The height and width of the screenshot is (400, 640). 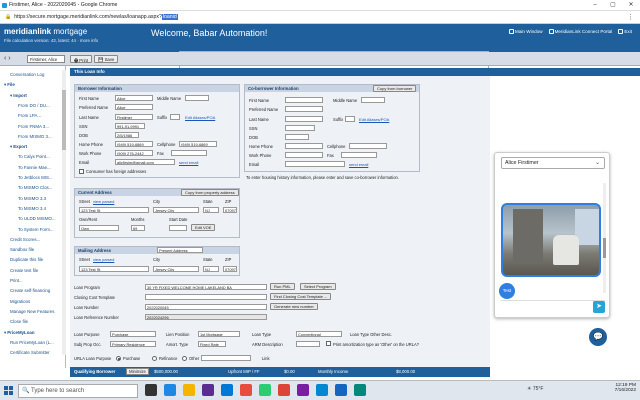 What do you see at coordinates (395, 88) in the screenshot?
I see `copy-from-borrower-button: Copy from borrower` at bounding box center [395, 88].